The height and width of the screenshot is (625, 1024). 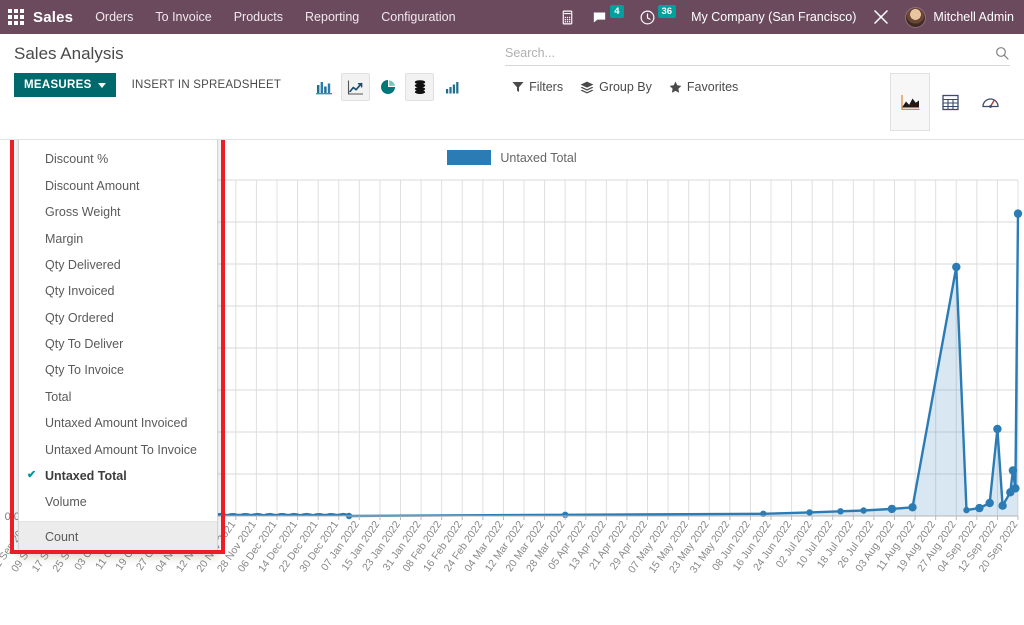 I want to click on measure-item-volume: Volume, so click(x=118, y=502).